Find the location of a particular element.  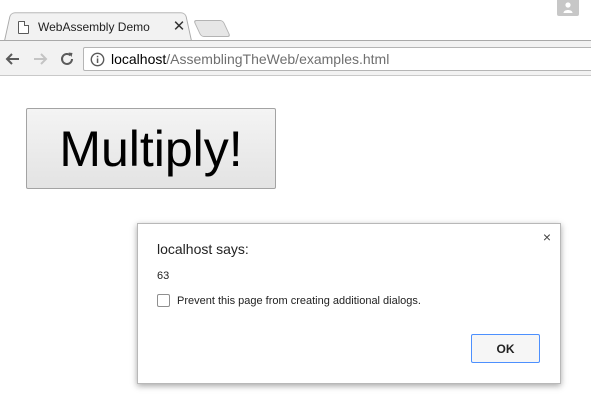

reload-icon is located at coordinates (67, 58).